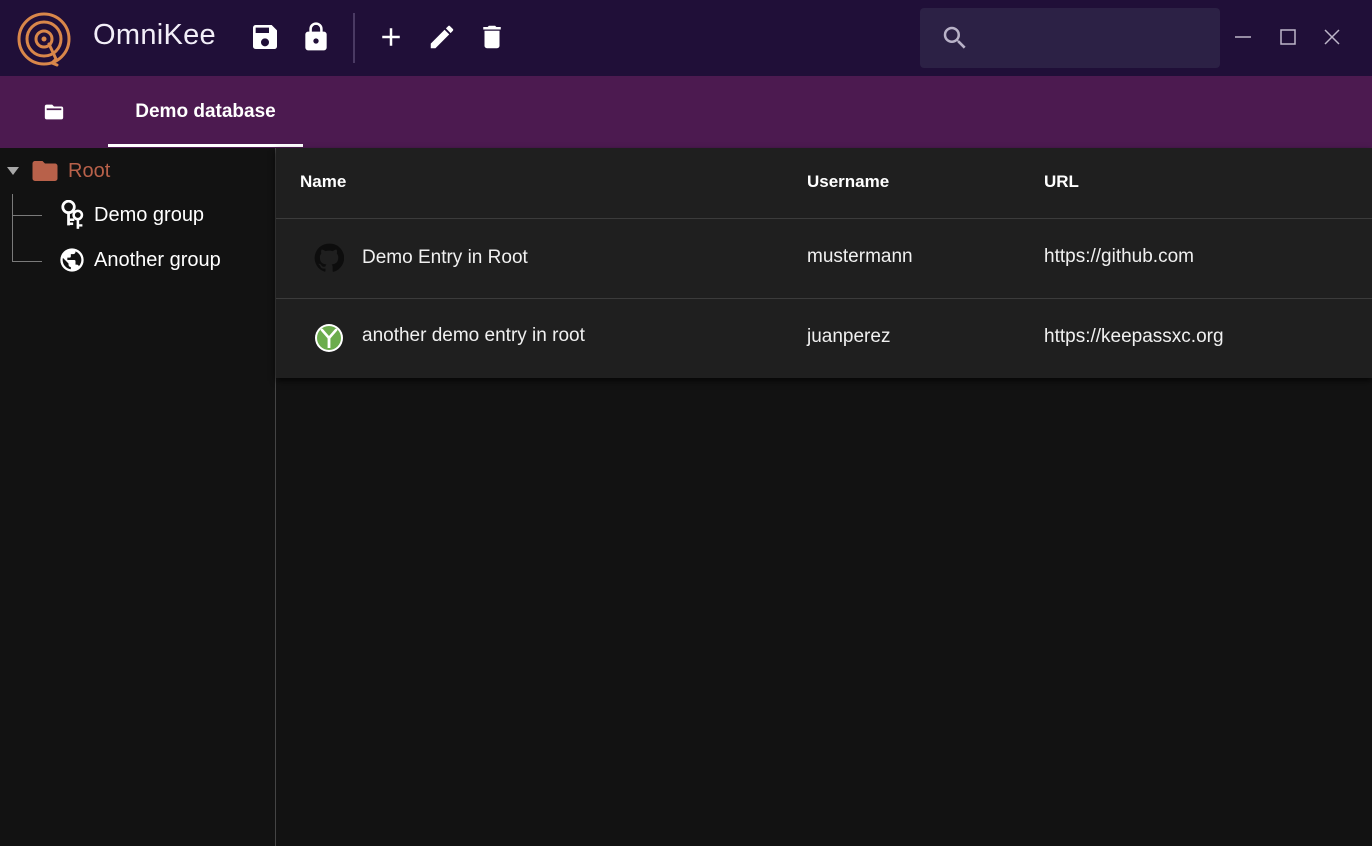 This screenshot has height=846, width=1372. What do you see at coordinates (72, 214) in the screenshot?
I see `keys-icon` at bounding box center [72, 214].